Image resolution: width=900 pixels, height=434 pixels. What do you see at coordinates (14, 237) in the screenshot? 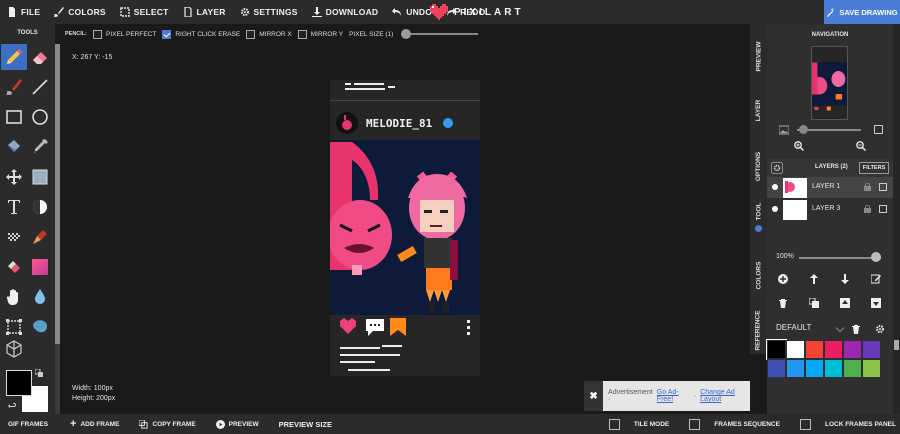
I see `tool-dither` at bounding box center [14, 237].